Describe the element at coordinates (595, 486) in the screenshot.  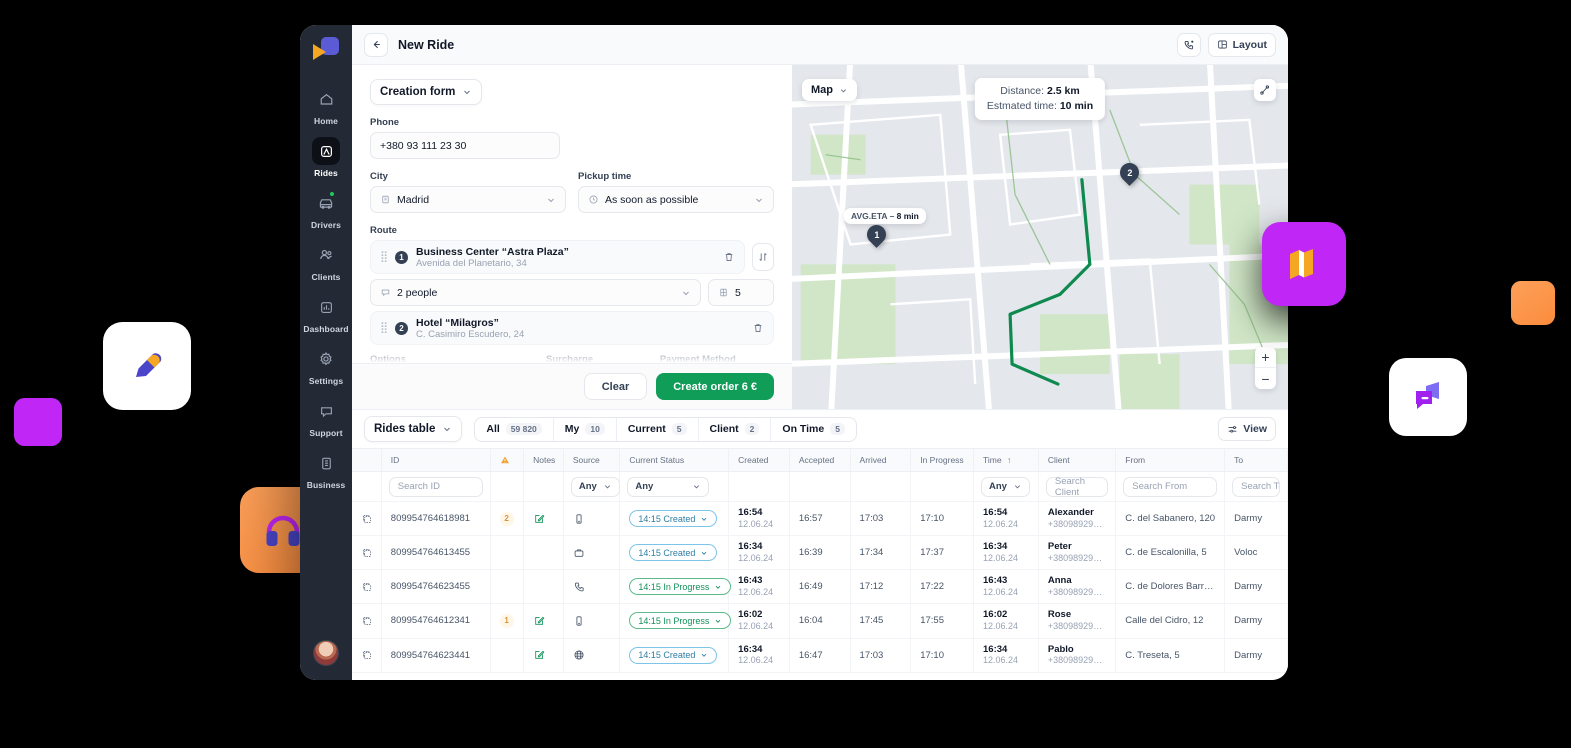
I see `source-filter-select: Any` at that location.